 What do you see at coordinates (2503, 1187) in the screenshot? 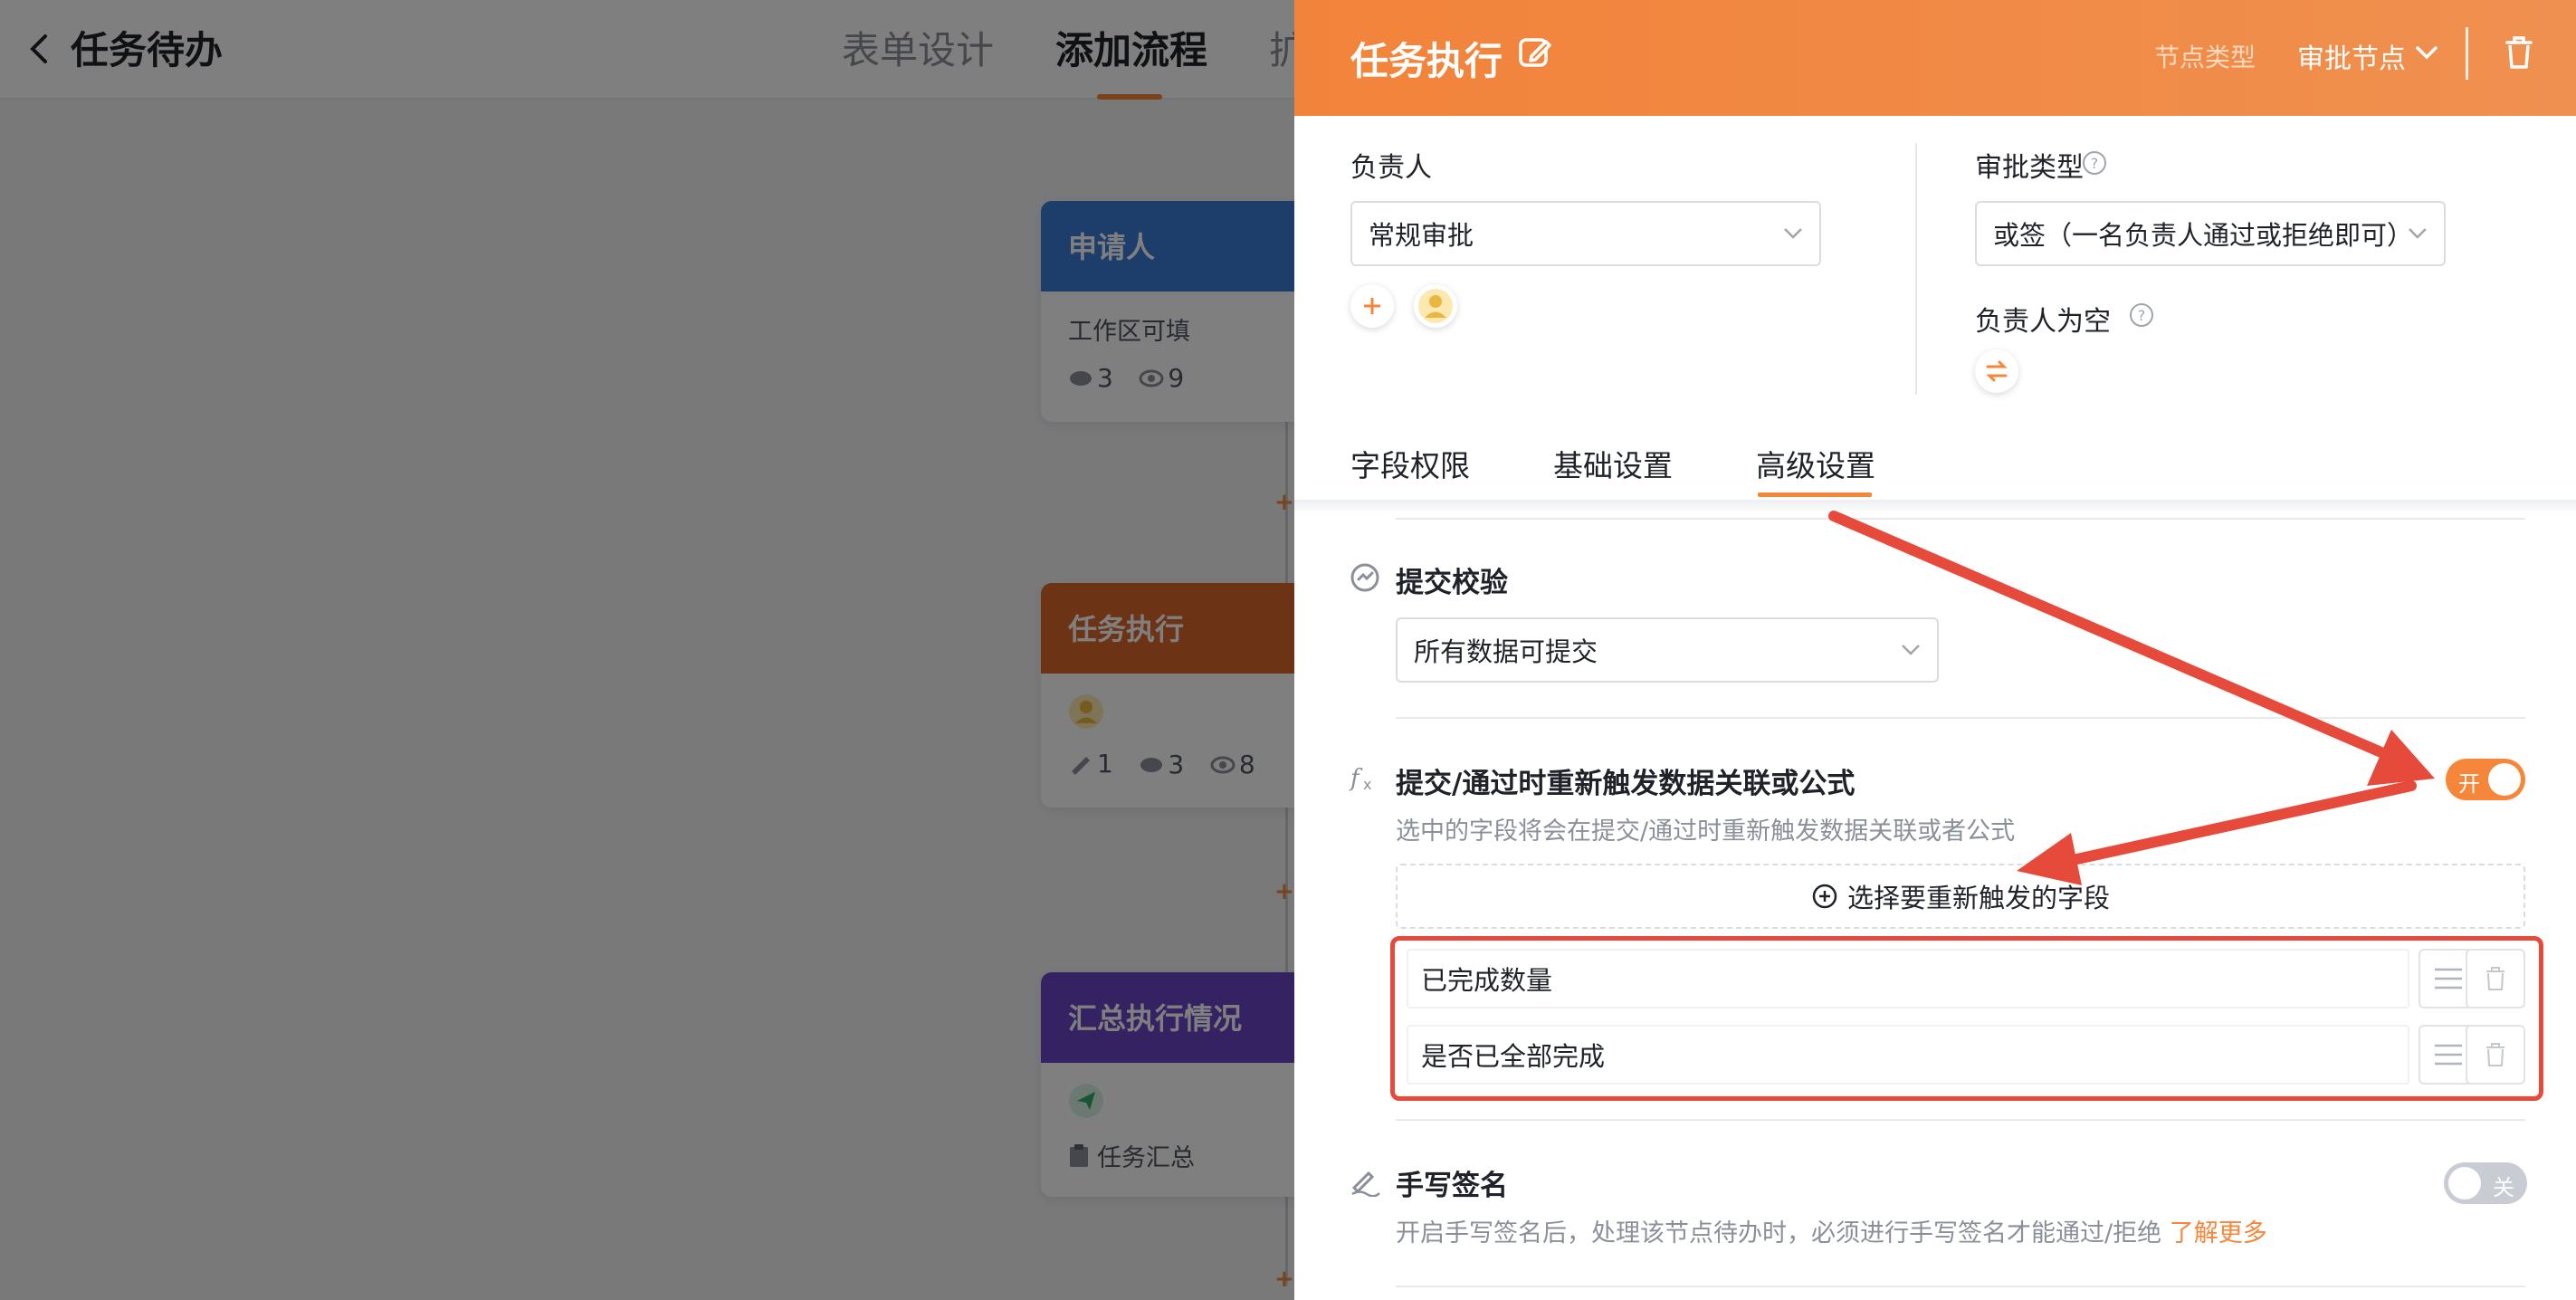
I see `toggle-label: 关` at bounding box center [2503, 1187].